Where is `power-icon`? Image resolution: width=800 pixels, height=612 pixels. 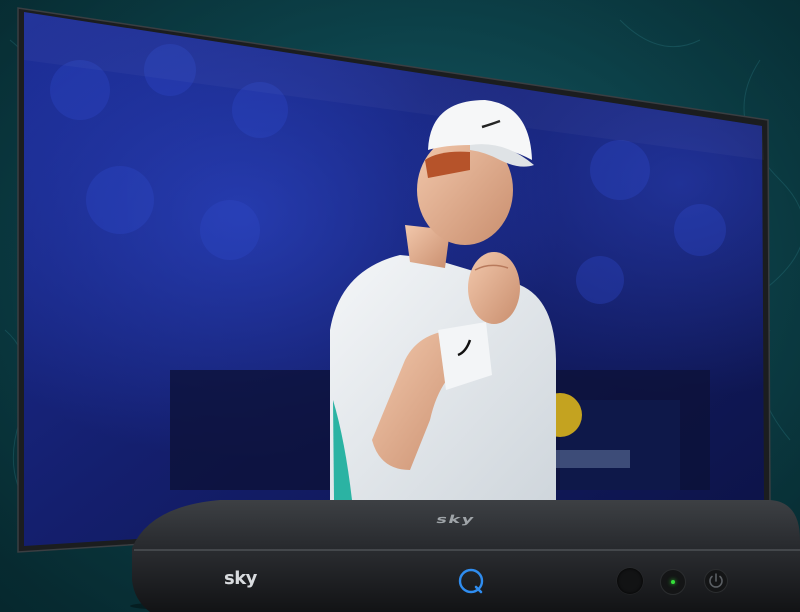
power-icon is located at coordinates (716, 581).